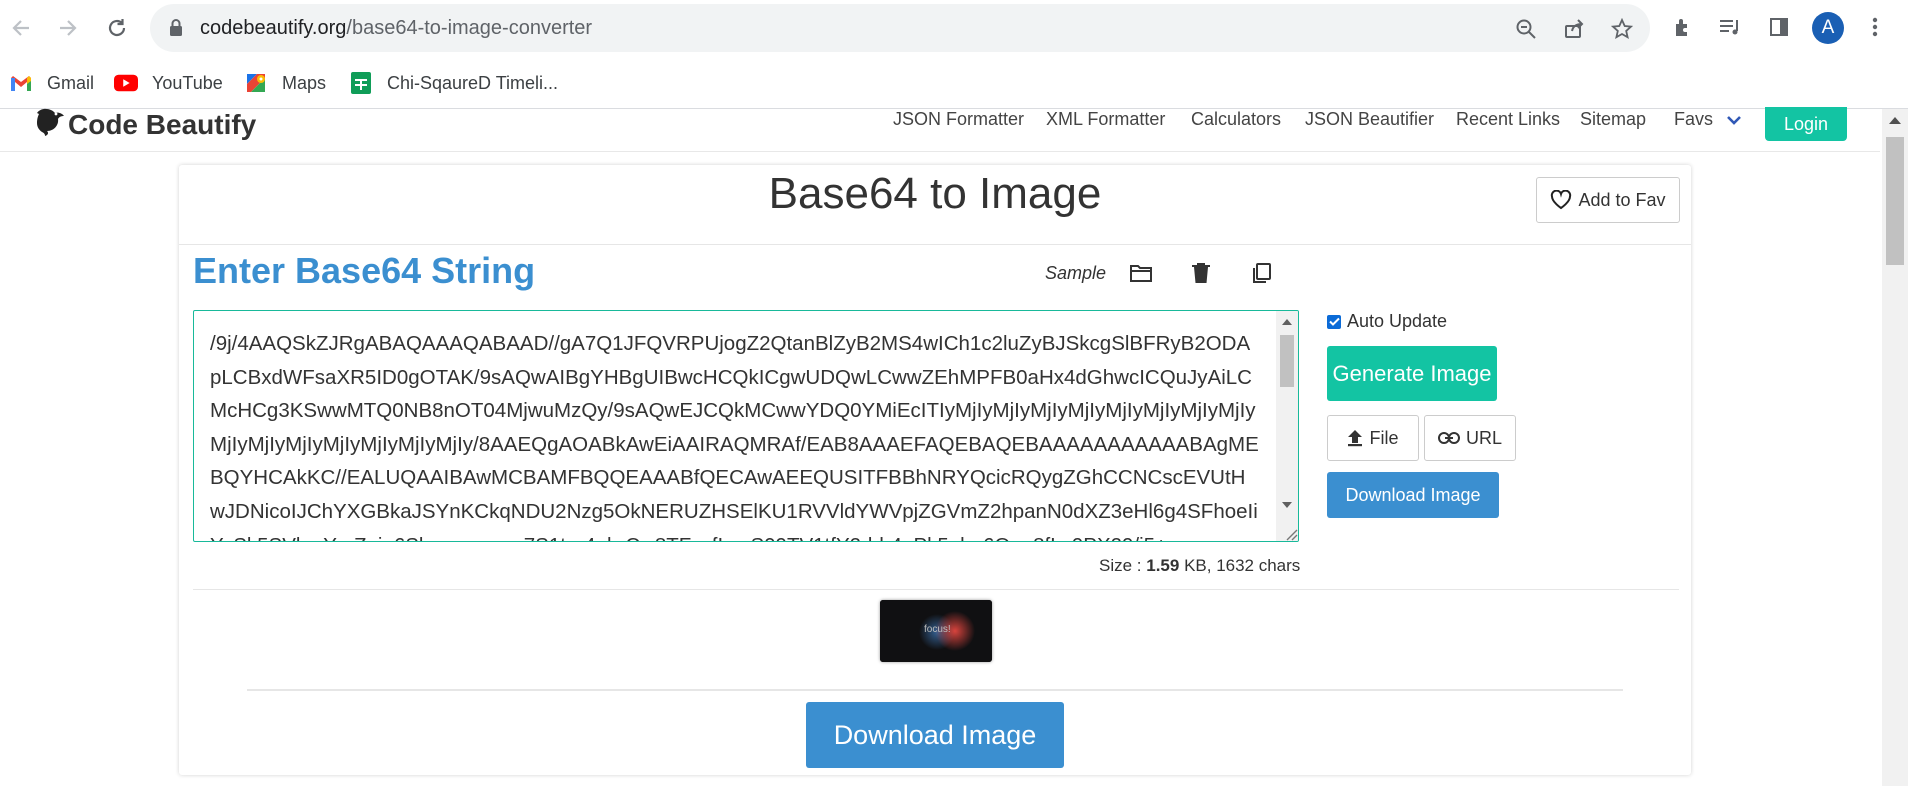  Describe the element at coordinates (50, 125) in the screenshot. I see `logo-bird-icon` at that location.